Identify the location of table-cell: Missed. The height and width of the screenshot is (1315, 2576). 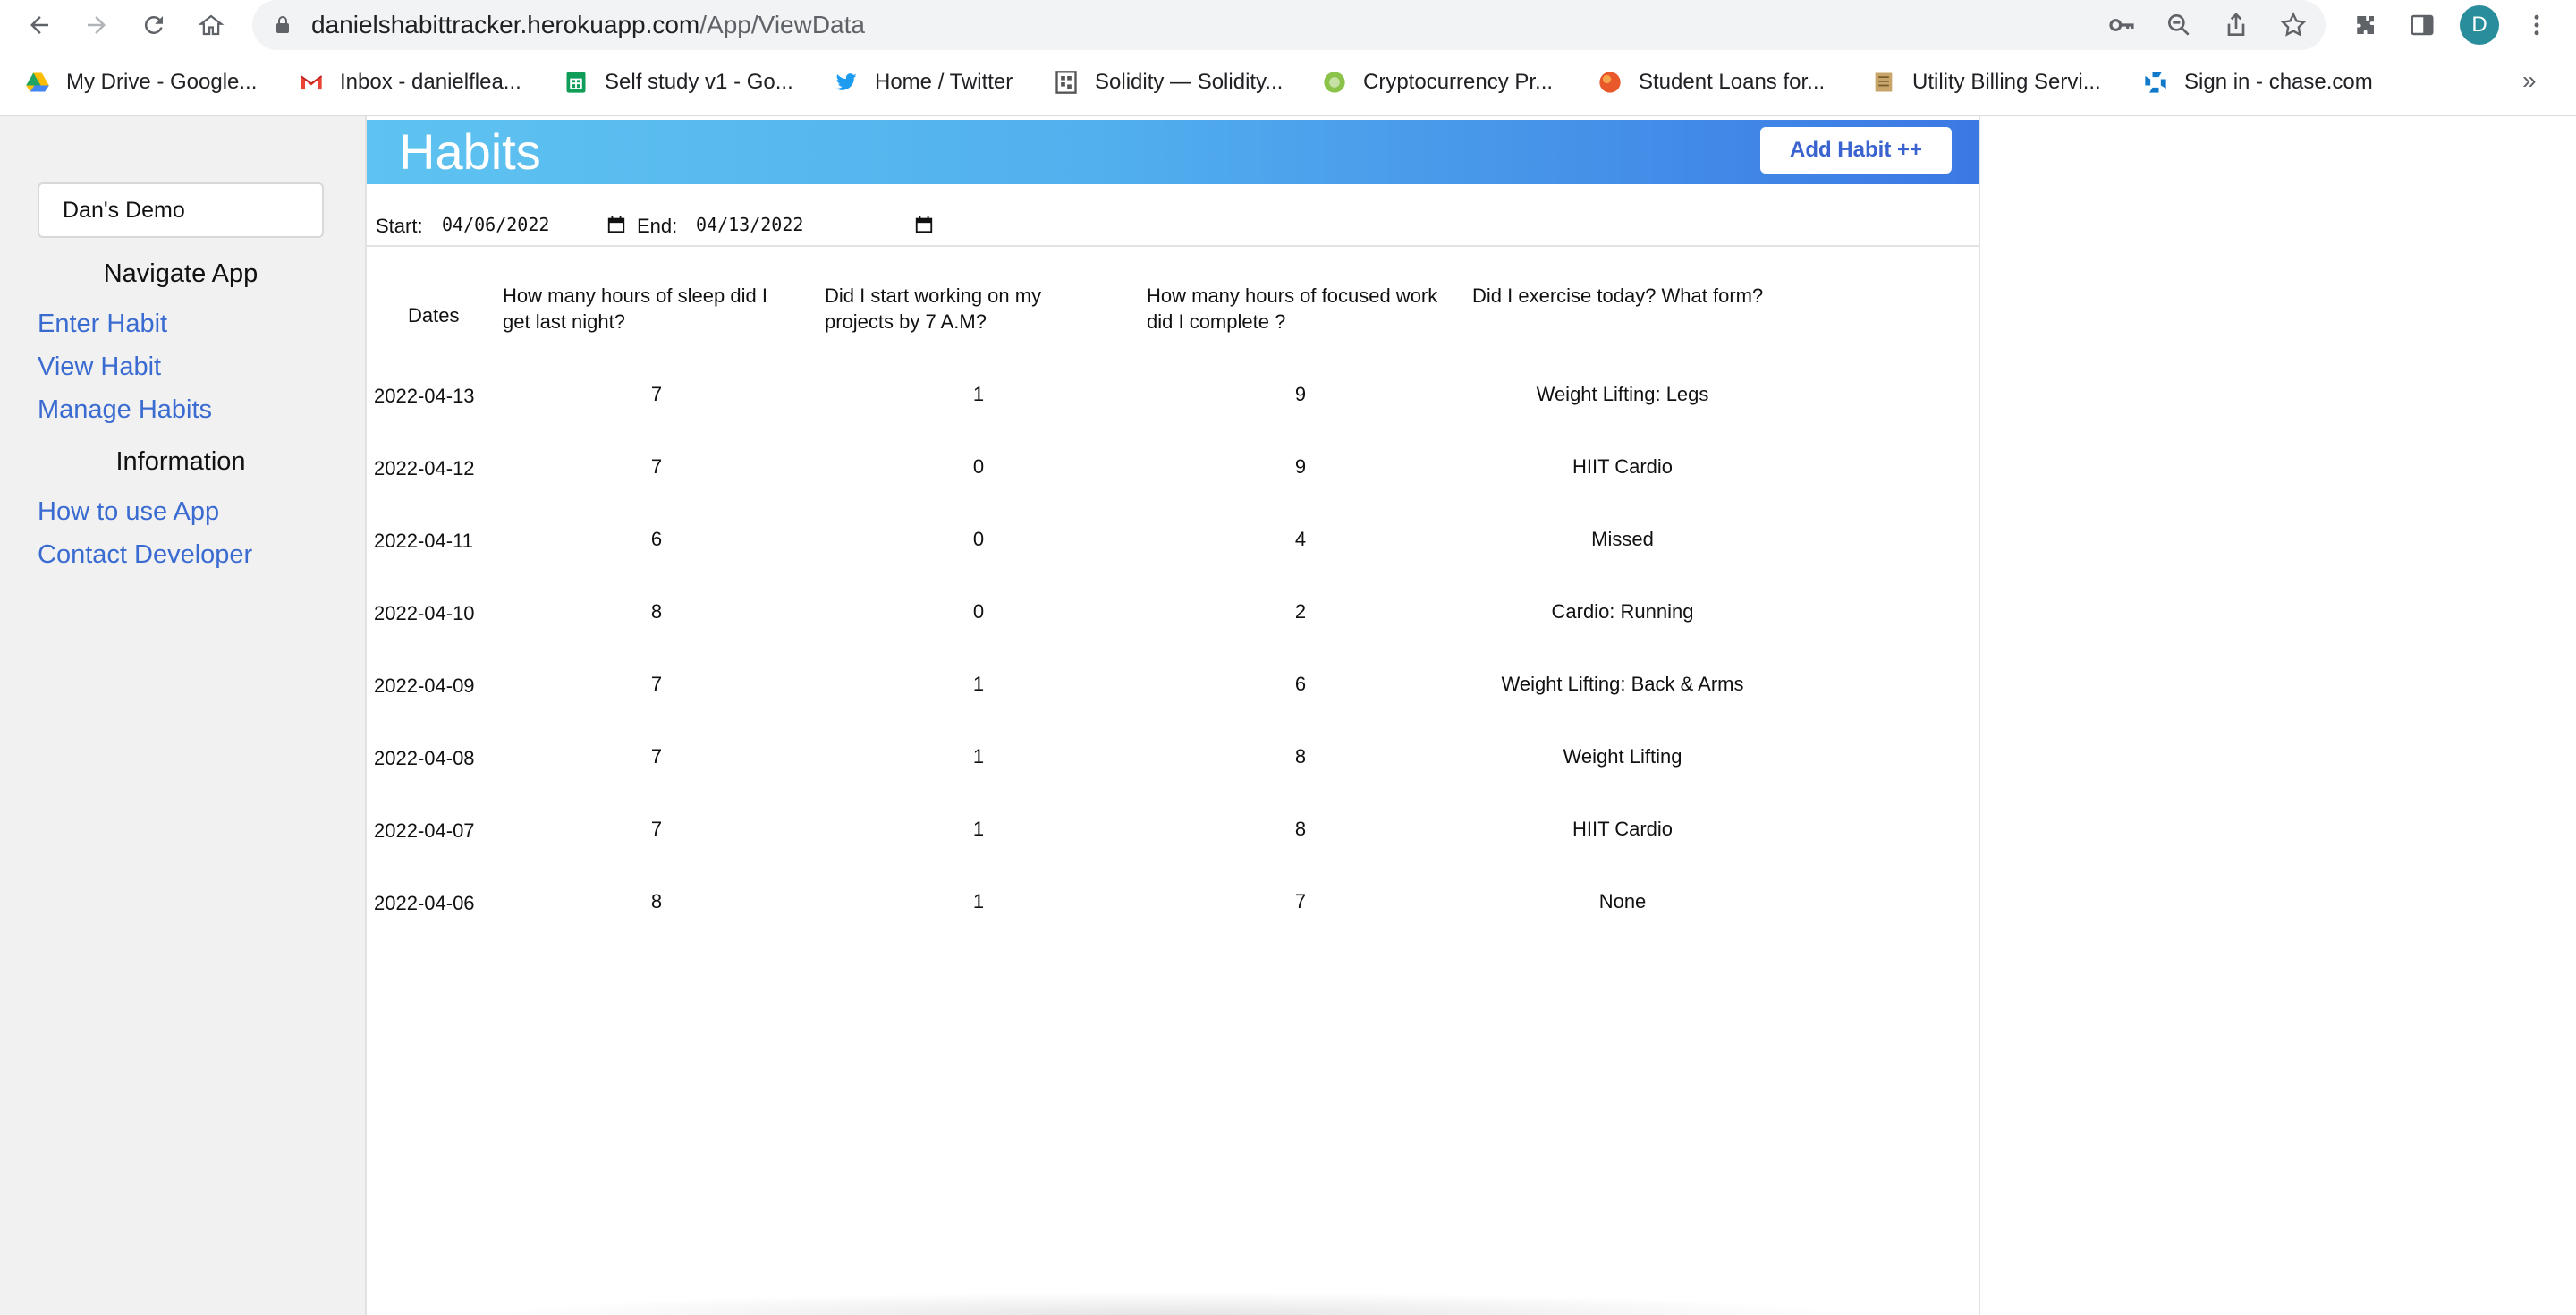
(1622, 539).